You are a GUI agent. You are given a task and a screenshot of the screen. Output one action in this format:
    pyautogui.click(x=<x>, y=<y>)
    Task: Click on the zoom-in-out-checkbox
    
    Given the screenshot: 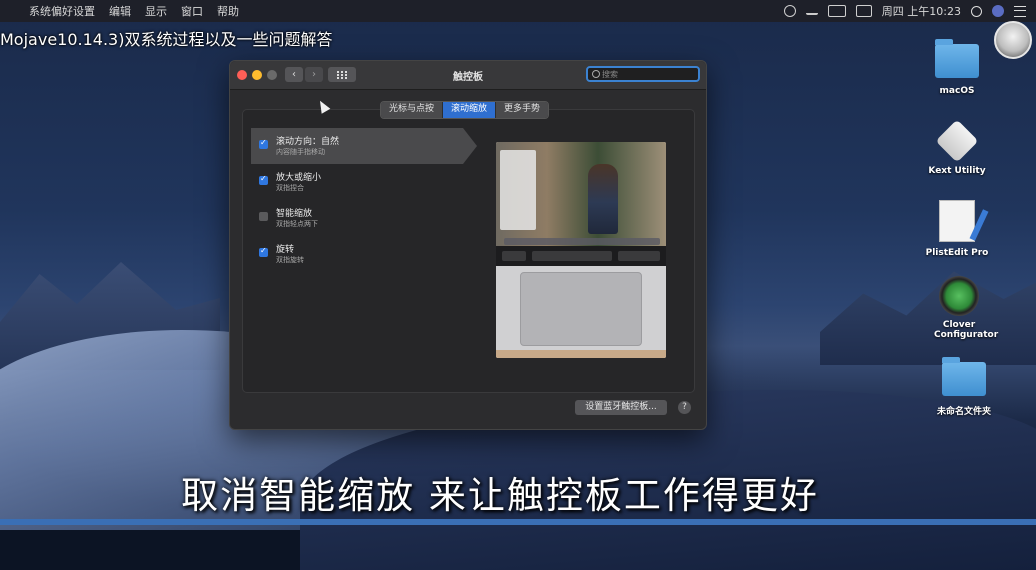 What is the action you would take?
    pyautogui.click(x=263, y=179)
    